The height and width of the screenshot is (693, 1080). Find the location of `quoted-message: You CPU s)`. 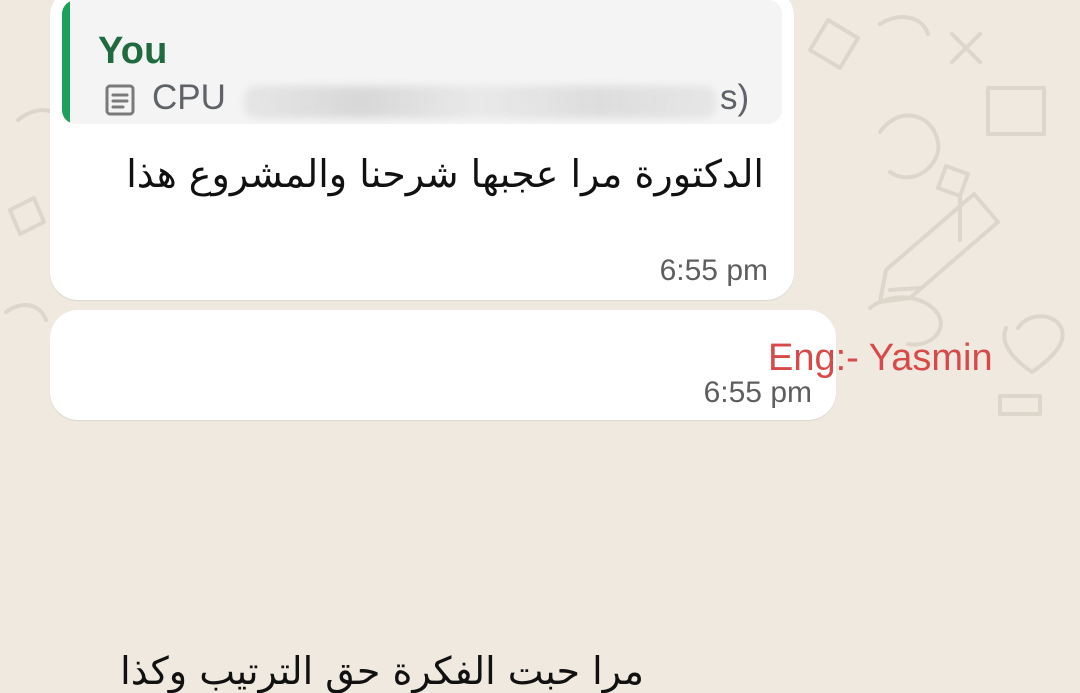

quoted-message: You CPU s) is located at coordinates (422, 62).